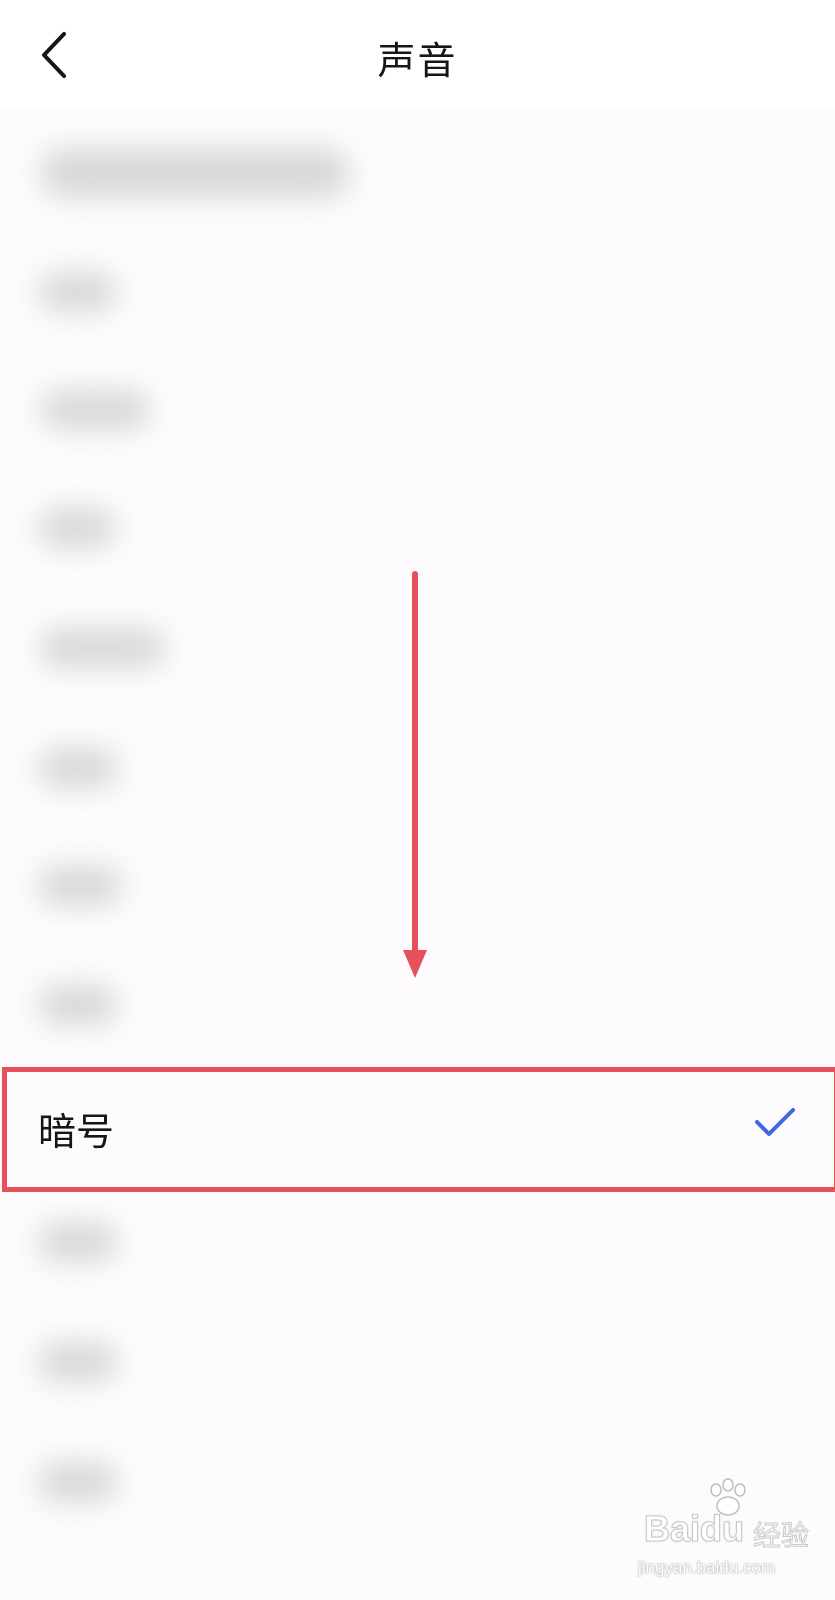 Image resolution: width=835 pixels, height=1600 pixels. Describe the element at coordinates (694, 1529) in the screenshot. I see `watermark-logo: Baidu` at that location.